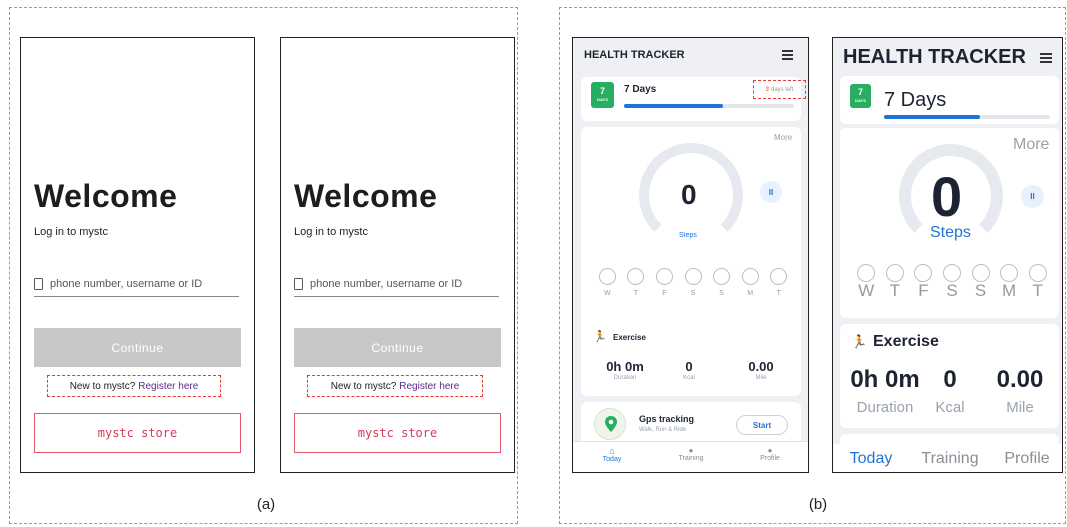  I want to click on tab-today: Today, so click(871, 459).